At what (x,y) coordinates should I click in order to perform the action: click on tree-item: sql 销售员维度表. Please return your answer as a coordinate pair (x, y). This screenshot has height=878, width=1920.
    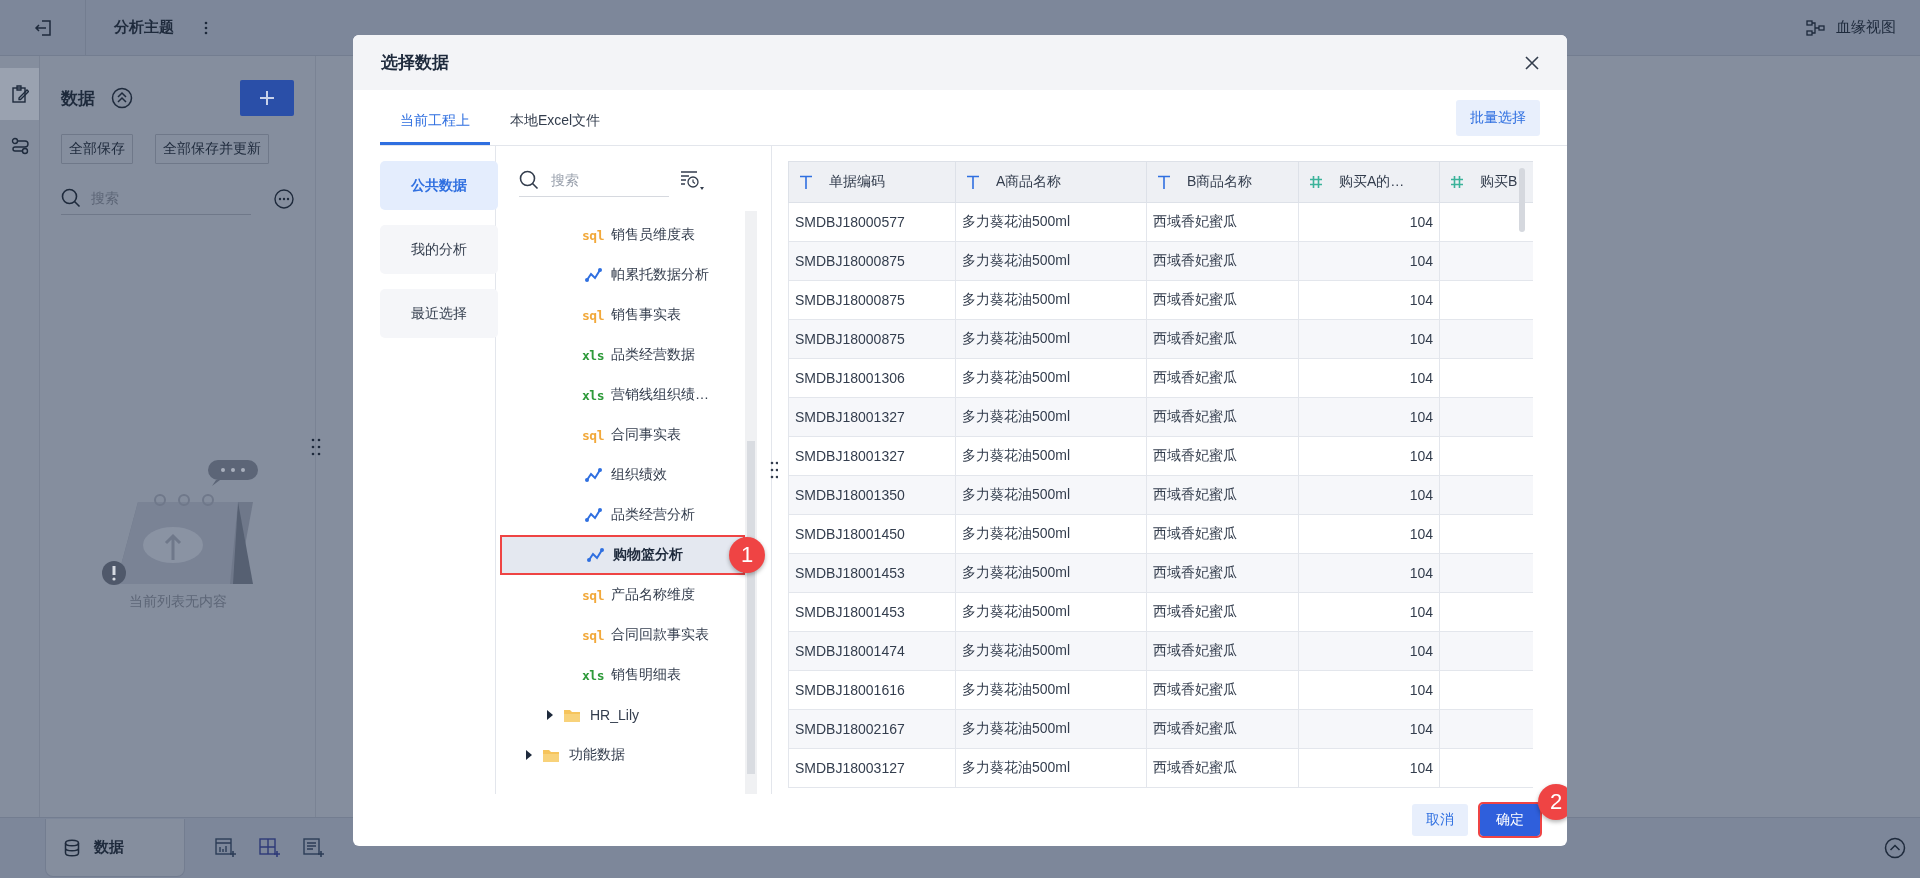
    Looking at the image, I should click on (622, 235).